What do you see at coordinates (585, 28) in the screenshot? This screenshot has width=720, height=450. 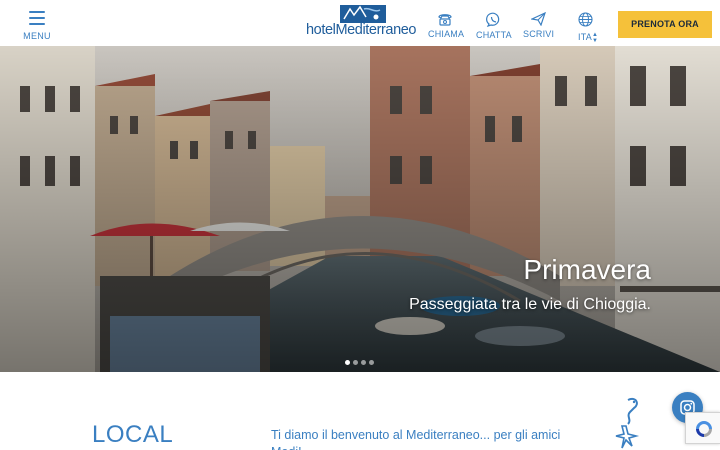 I see `language-selector: ITA ▲ ▼` at bounding box center [585, 28].